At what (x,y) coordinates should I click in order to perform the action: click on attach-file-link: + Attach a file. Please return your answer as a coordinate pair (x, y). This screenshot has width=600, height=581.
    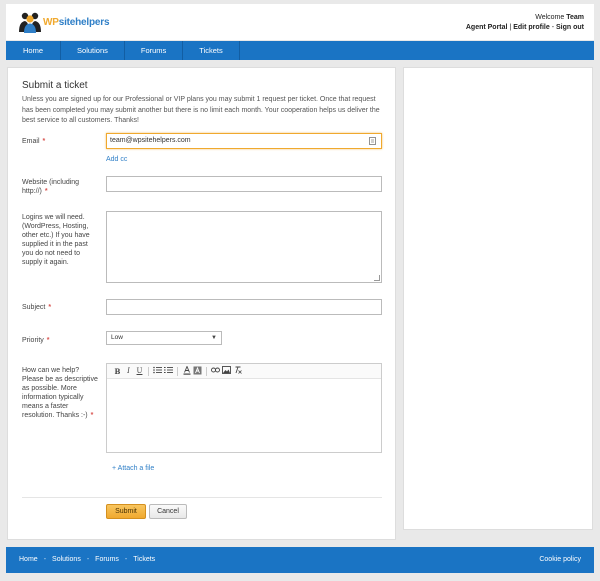
    Looking at the image, I should click on (133, 468).